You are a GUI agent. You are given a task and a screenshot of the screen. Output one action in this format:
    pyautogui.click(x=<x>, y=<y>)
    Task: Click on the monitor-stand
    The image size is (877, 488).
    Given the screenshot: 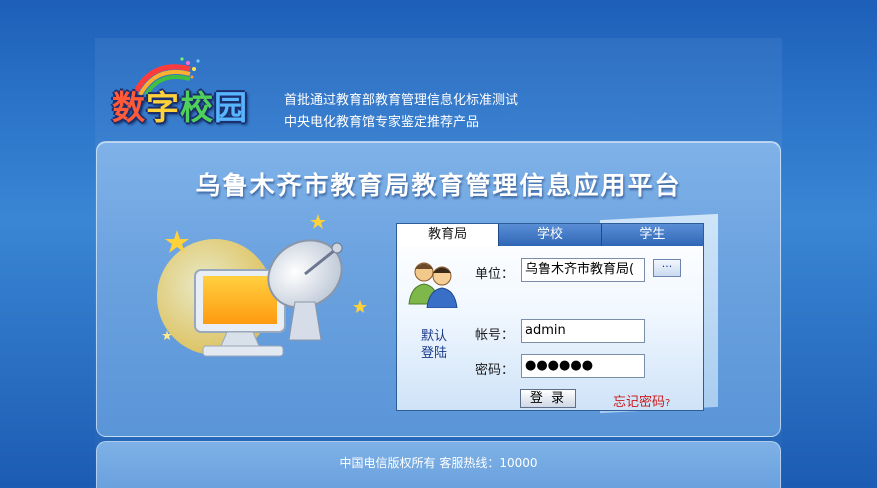 What is the action you would take?
    pyautogui.click(x=240, y=339)
    